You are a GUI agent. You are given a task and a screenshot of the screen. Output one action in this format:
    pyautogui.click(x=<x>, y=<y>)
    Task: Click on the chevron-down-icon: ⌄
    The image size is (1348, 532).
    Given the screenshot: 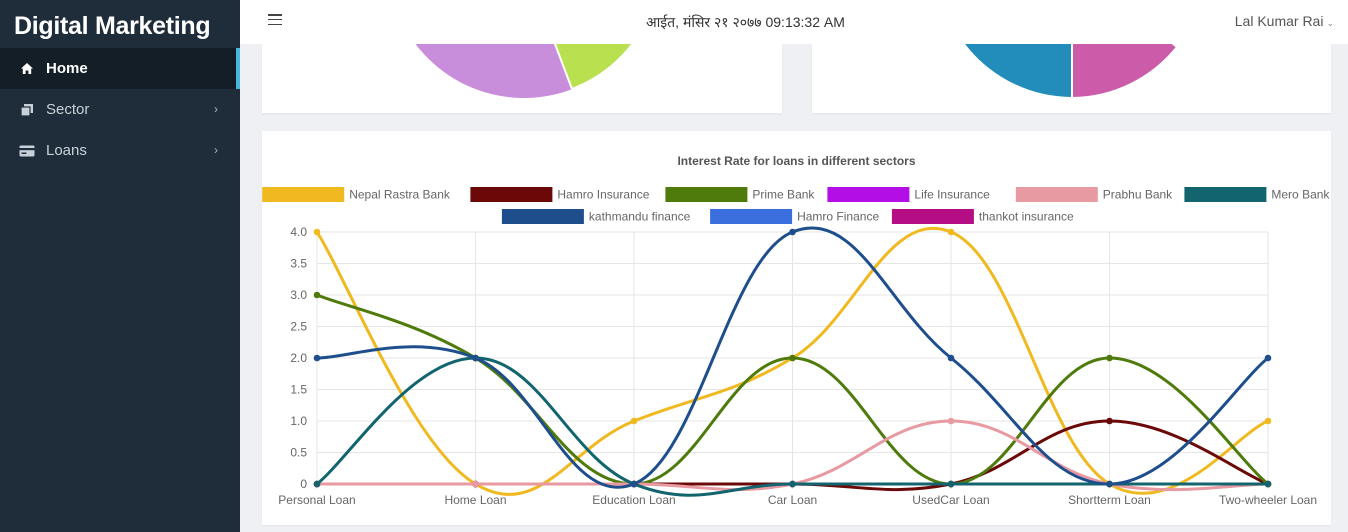 What is the action you would take?
    pyautogui.click(x=1330, y=23)
    